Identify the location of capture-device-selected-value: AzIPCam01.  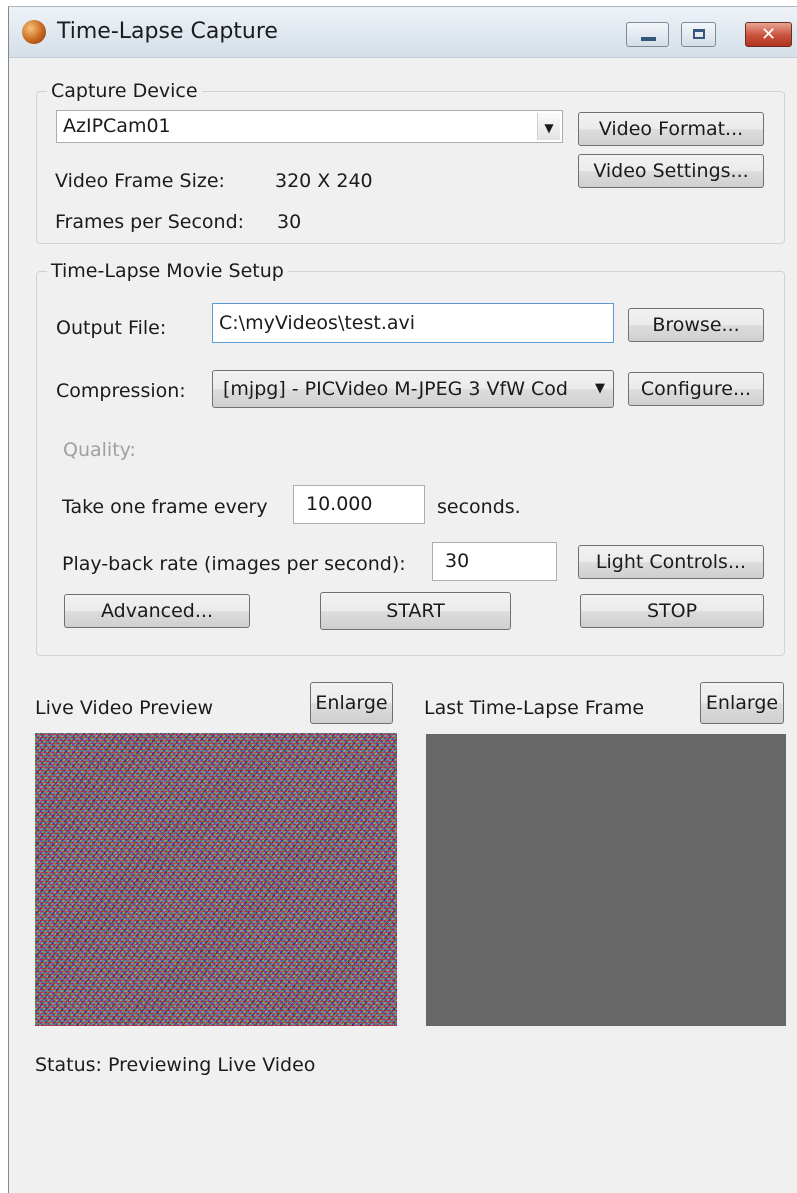
(117, 126).